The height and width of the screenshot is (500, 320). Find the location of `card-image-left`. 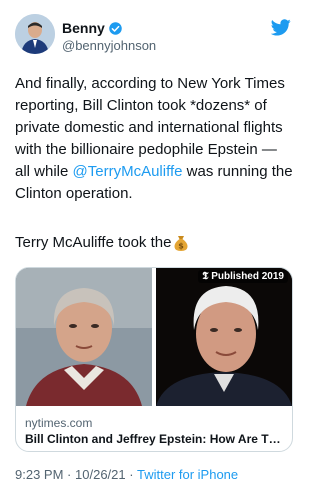

card-image-left is located at coordinates (84, 337).